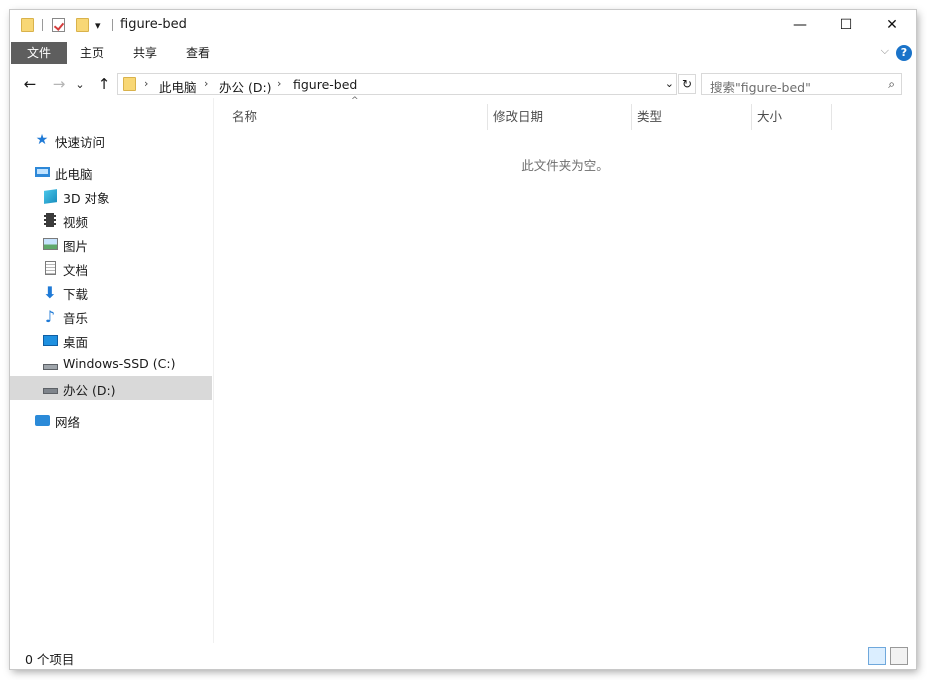  What do you see at coordinates (89, 390) in the screenshot?
I see `sidebar-item-label: 办公 (D:)` at bounding box center [89, 390].